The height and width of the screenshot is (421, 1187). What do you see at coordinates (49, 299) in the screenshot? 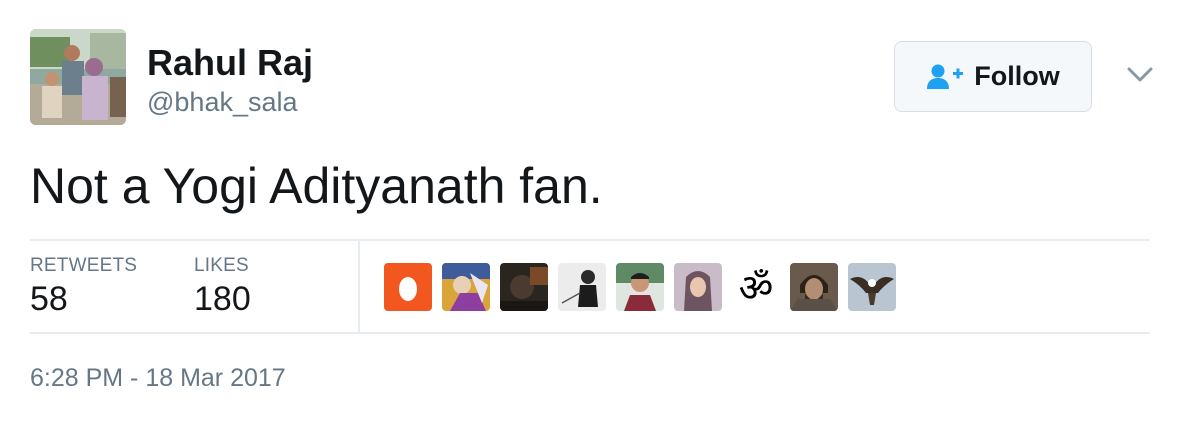
I see `retweets-count: 58` at bounding box center [49, 299].